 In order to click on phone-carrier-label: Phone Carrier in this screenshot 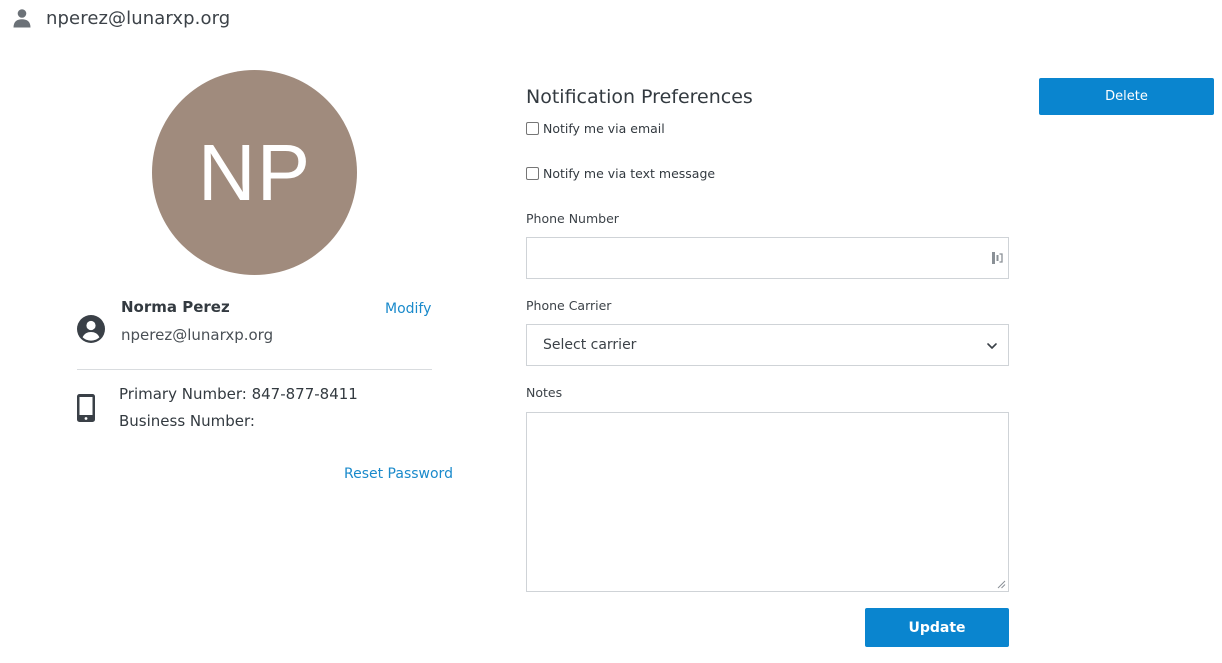, I will do `click(569, 305)`.